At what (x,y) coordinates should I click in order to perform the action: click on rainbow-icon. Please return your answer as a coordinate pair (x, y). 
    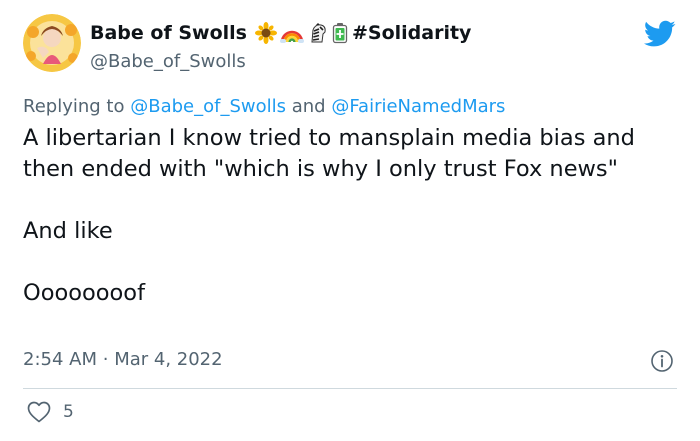
    Looking at the image, I should click on (291, 36).